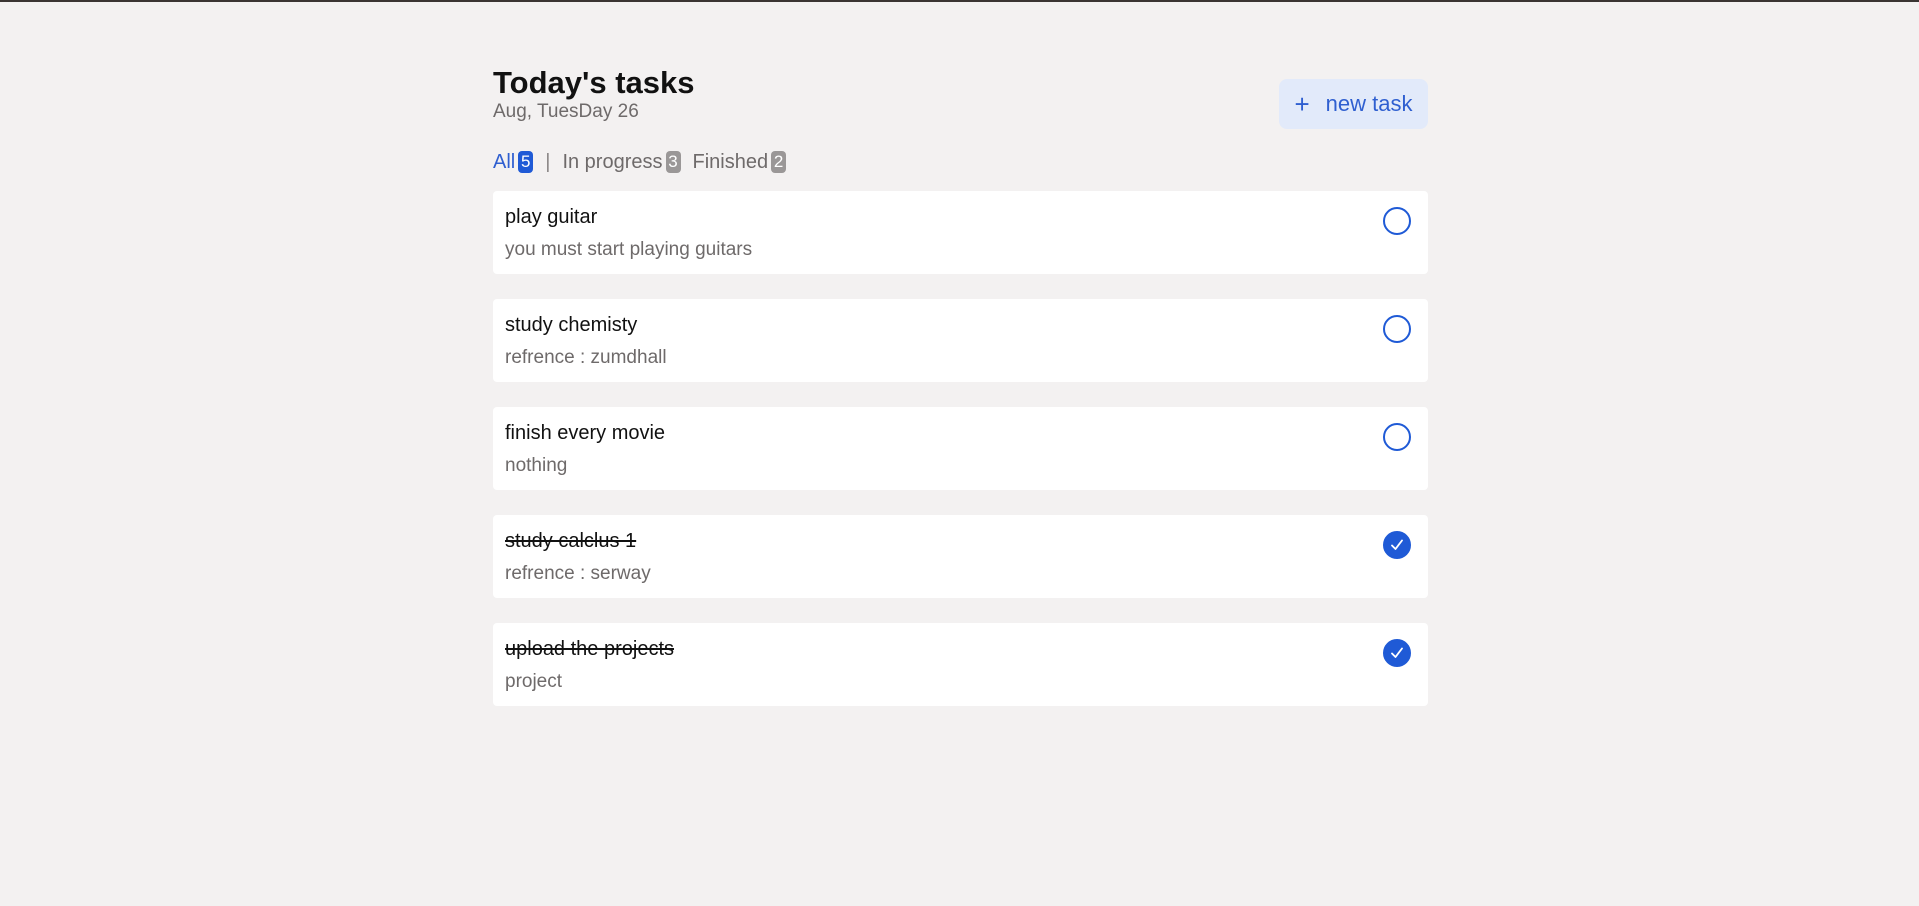 The height and width of the screenshot is (906, 1919). I want to click on task-card: study chemisty refrence : zumdhall, so click(960, 340).